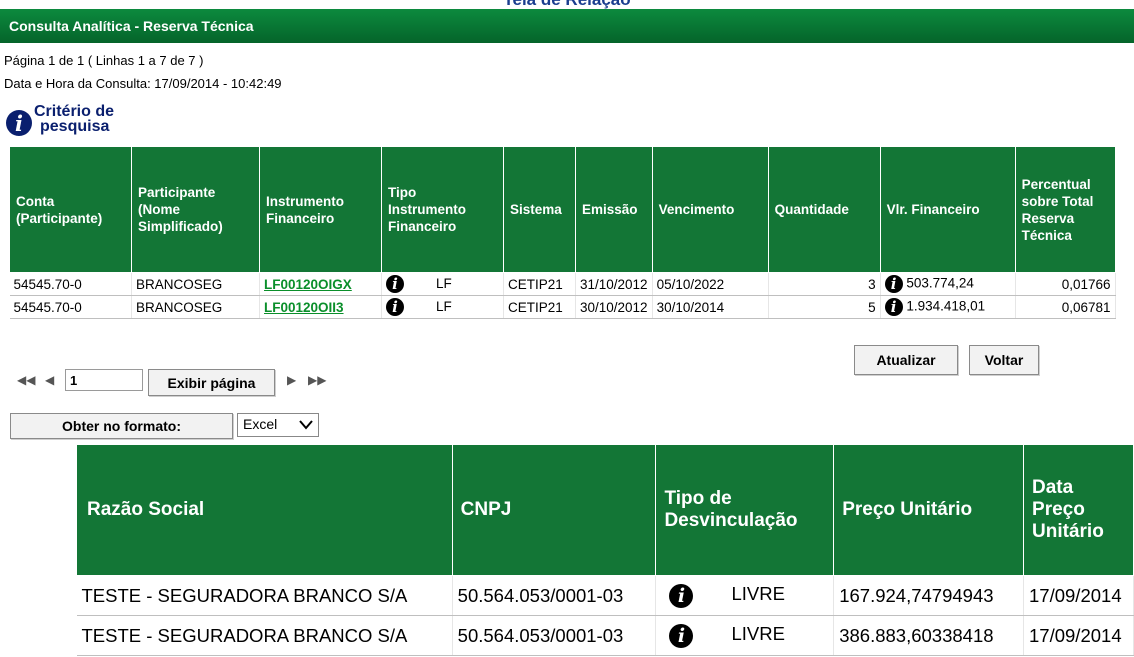  Describe the element at coordinates (710, 307) in the screenshot. I see `cell-vencimento: 30/10/2014` at that location.